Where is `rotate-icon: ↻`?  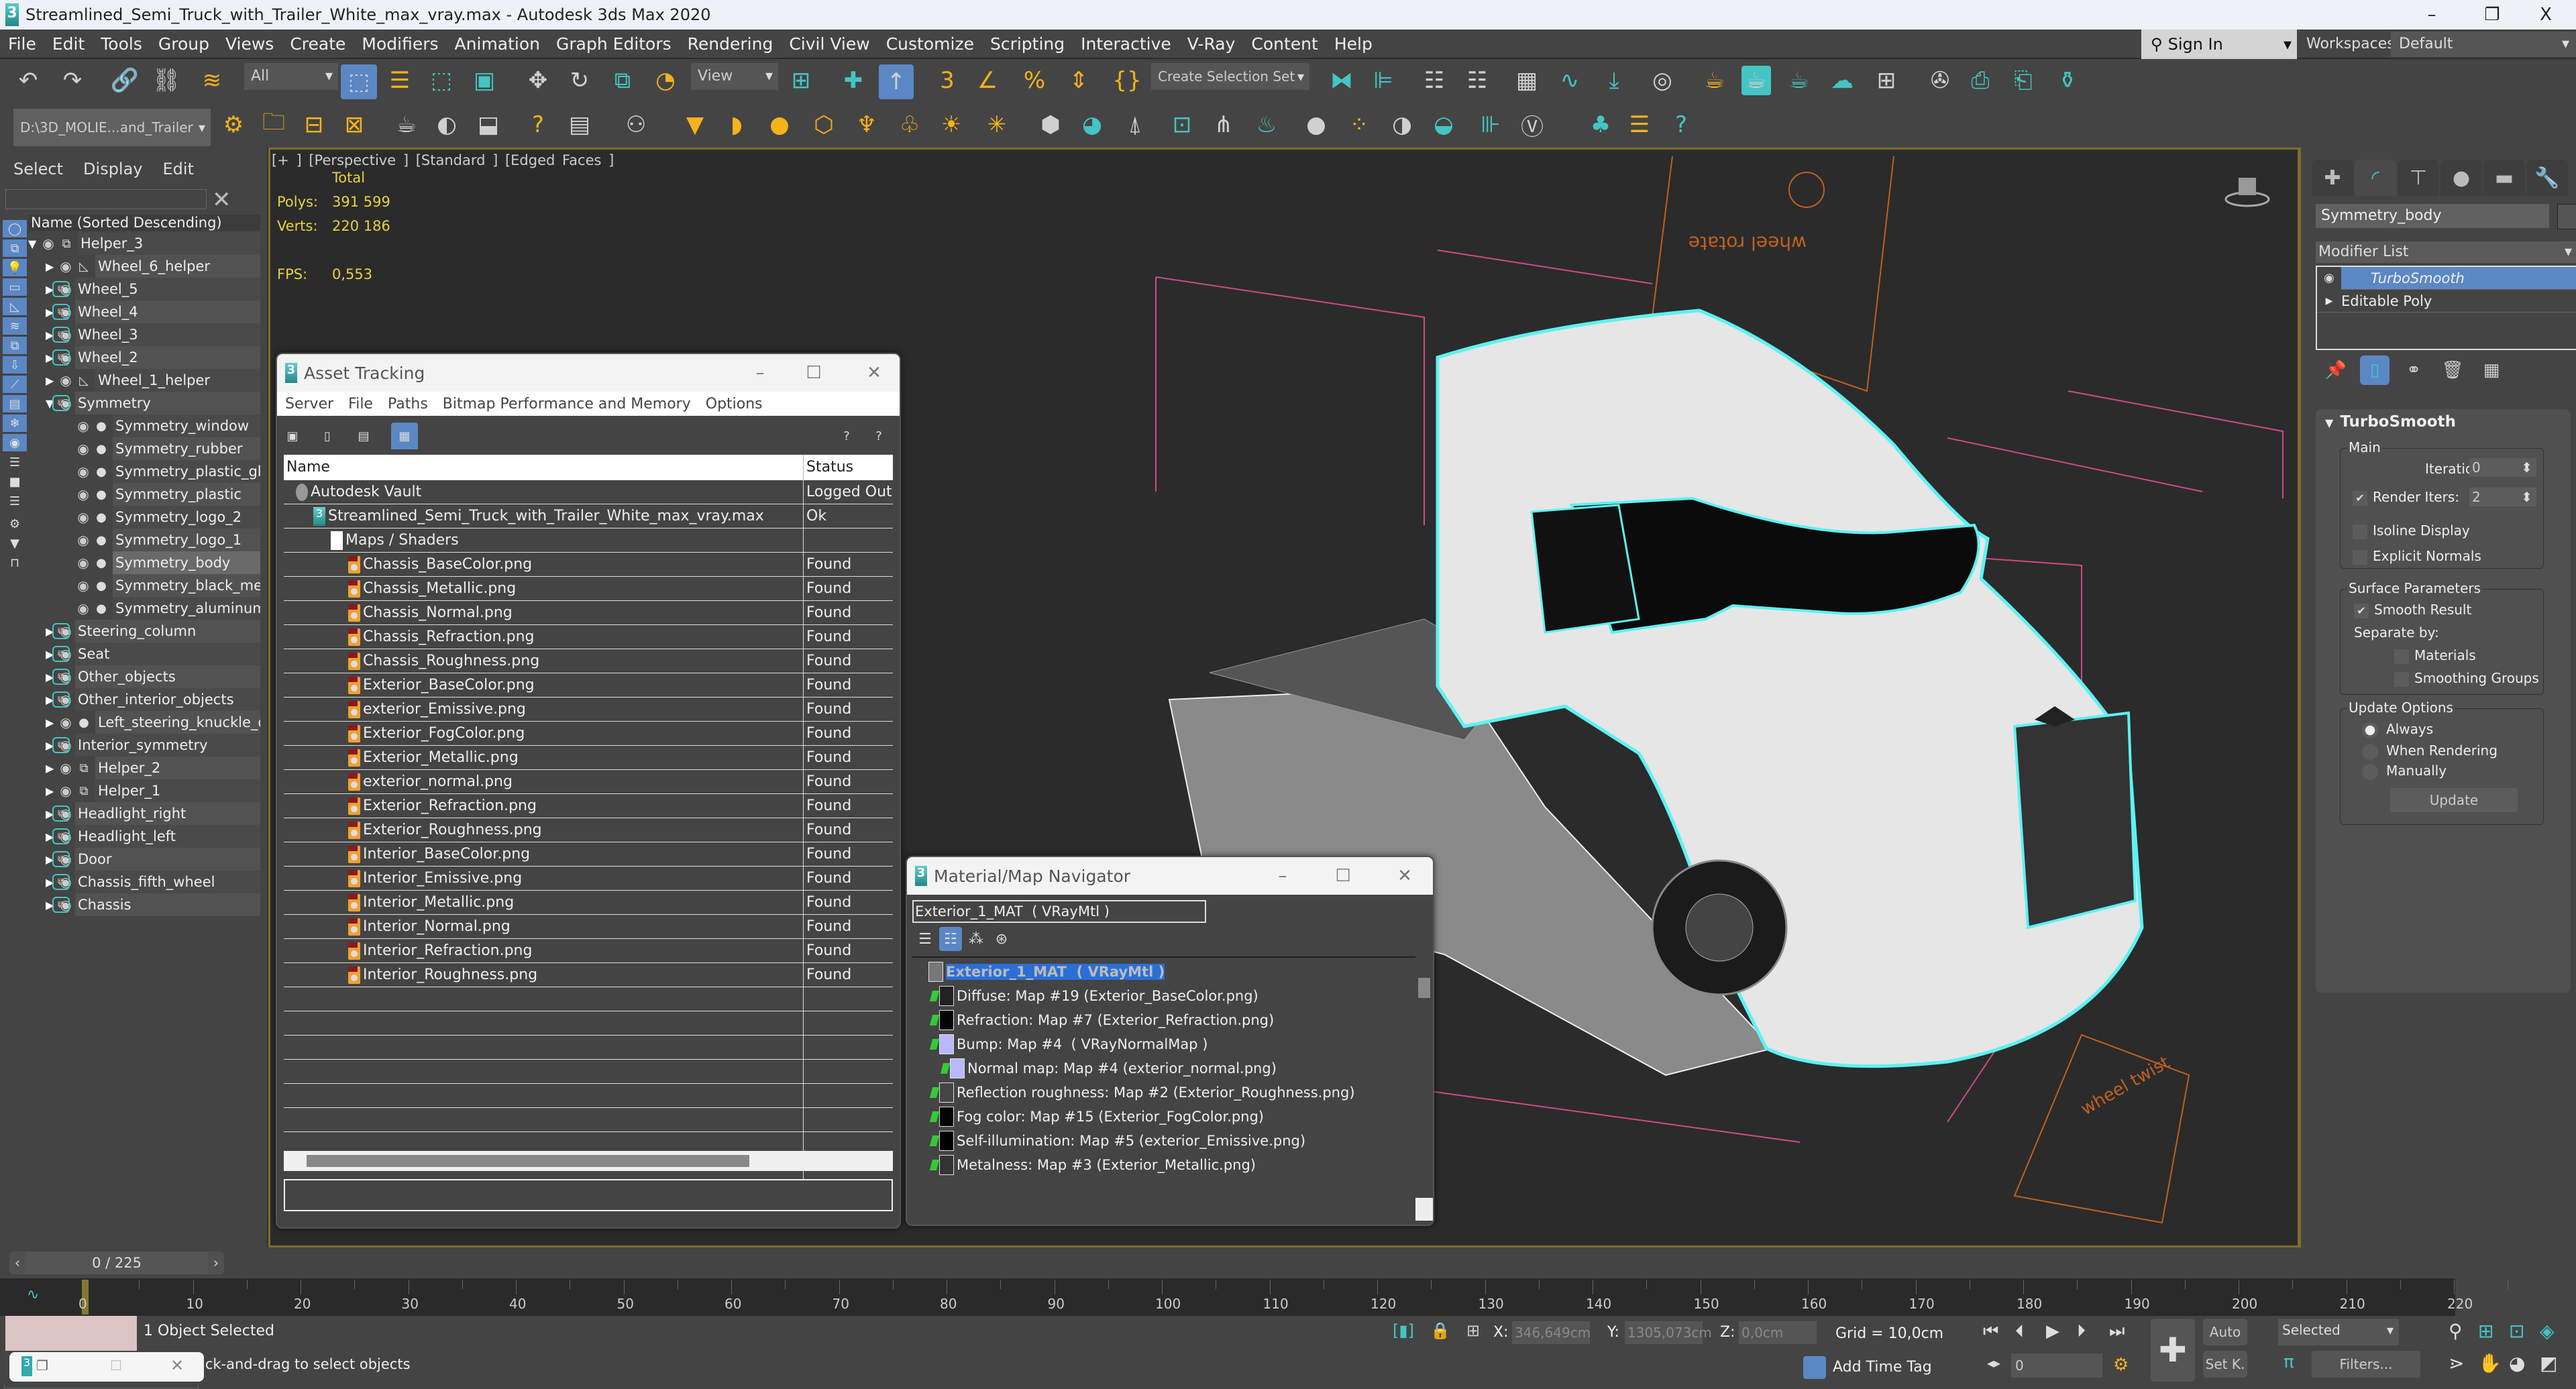
rotate-icon: ↻ is located at coordinates (579, 81).